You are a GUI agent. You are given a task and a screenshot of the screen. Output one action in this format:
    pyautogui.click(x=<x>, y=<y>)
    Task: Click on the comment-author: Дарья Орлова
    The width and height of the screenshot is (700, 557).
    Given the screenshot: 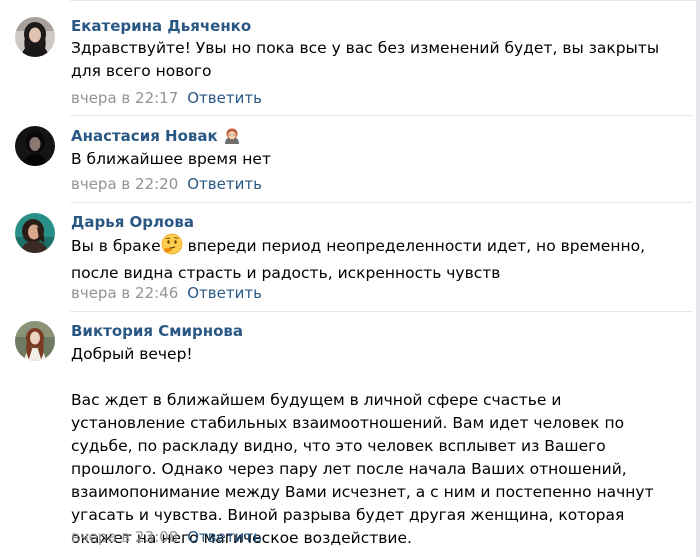 What is the action you would take?
    pyautogui.click(x=132, y=222)
    